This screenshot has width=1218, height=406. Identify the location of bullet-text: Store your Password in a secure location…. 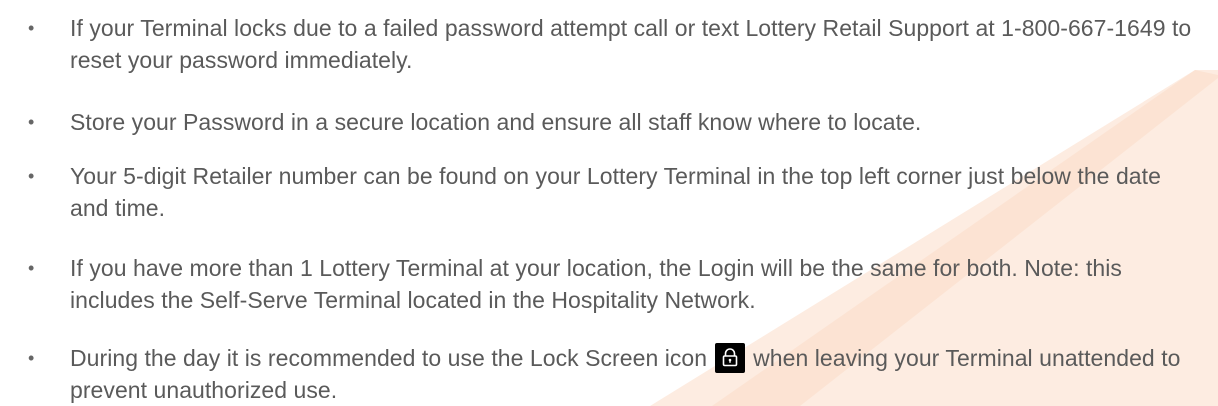
(496, 122).